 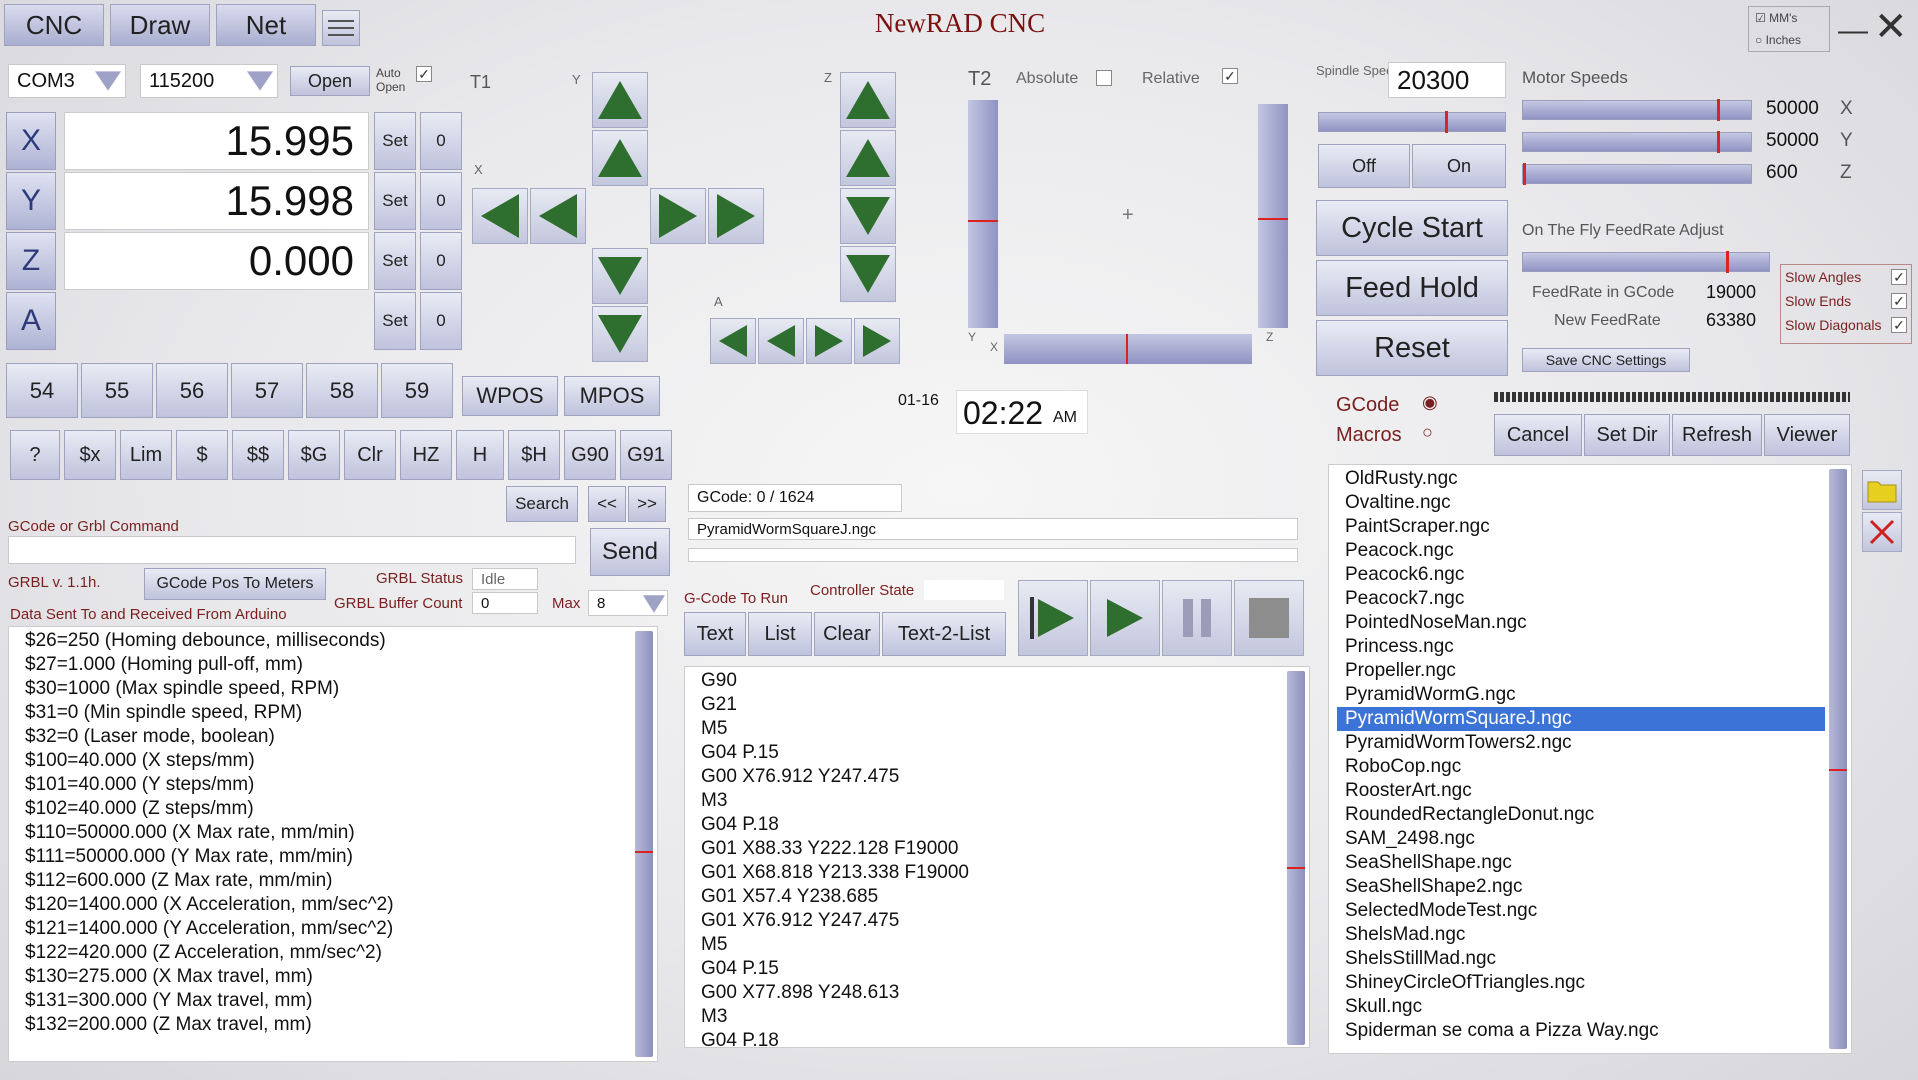 What do you see at coordinates (1627, 435) in the screenshot?
I see `set-dir-button: Set Dir` at bounding box center [1627, 435].